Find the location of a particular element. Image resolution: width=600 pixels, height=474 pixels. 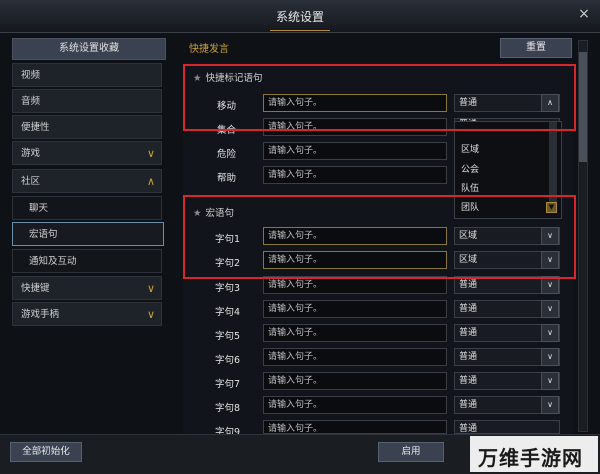

sidebar-item-label: 宏语句 is located at coordinates (43, 234).